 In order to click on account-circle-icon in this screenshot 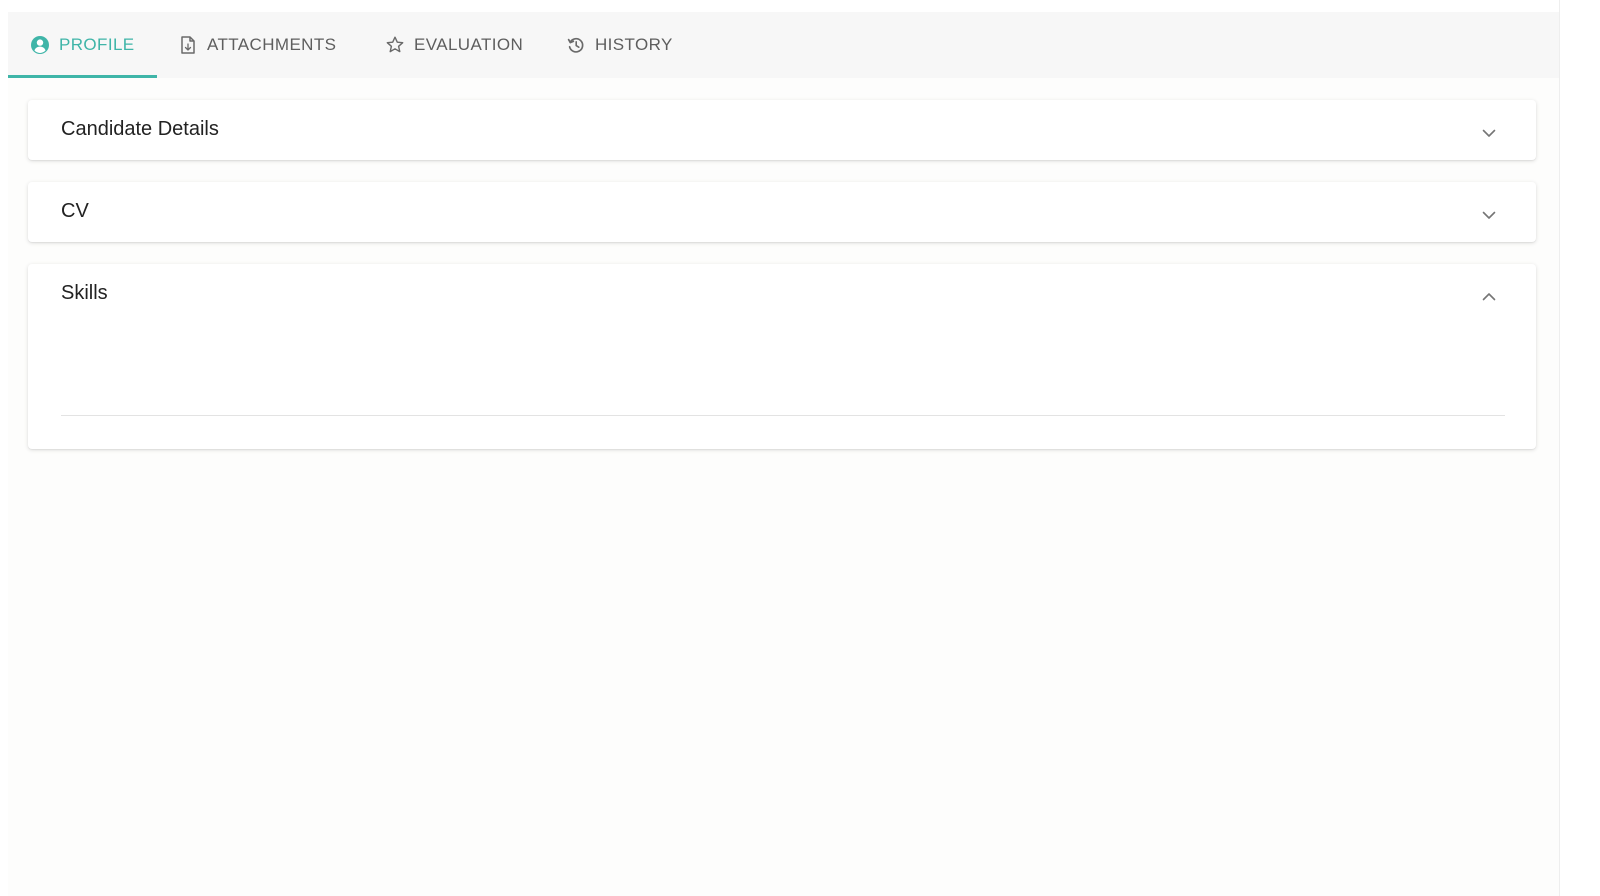, I will do `click(40, 45)`.